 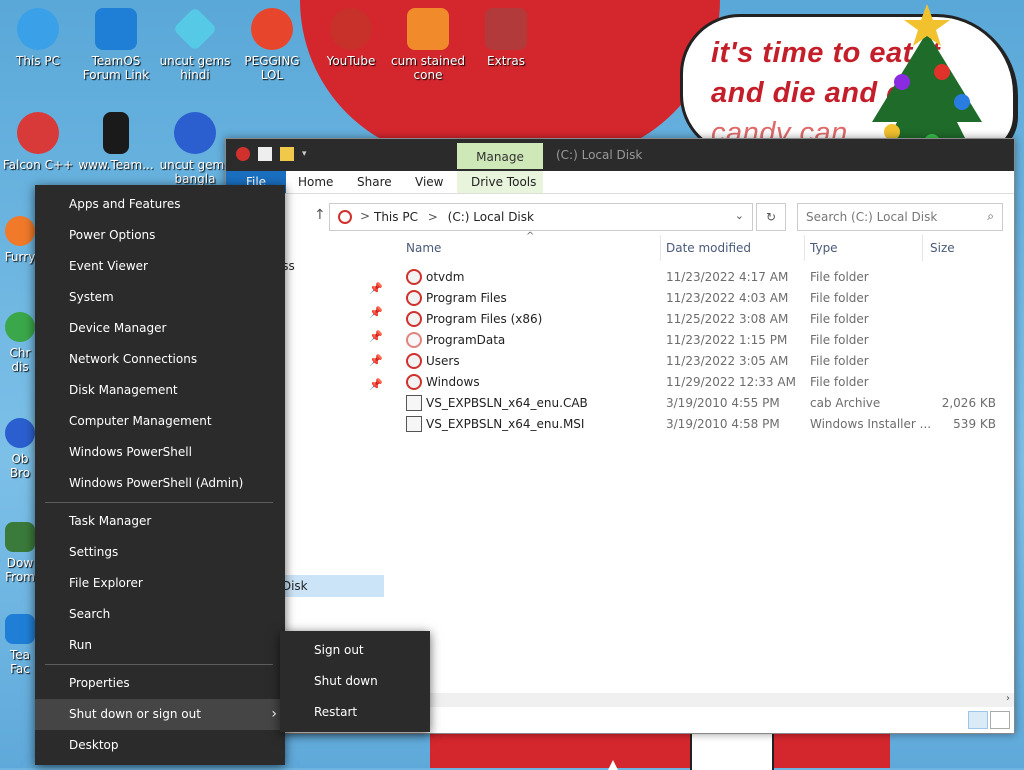 I want to click on menu-item-event-viewer: Event Viewer, so click(x=160, y=266).